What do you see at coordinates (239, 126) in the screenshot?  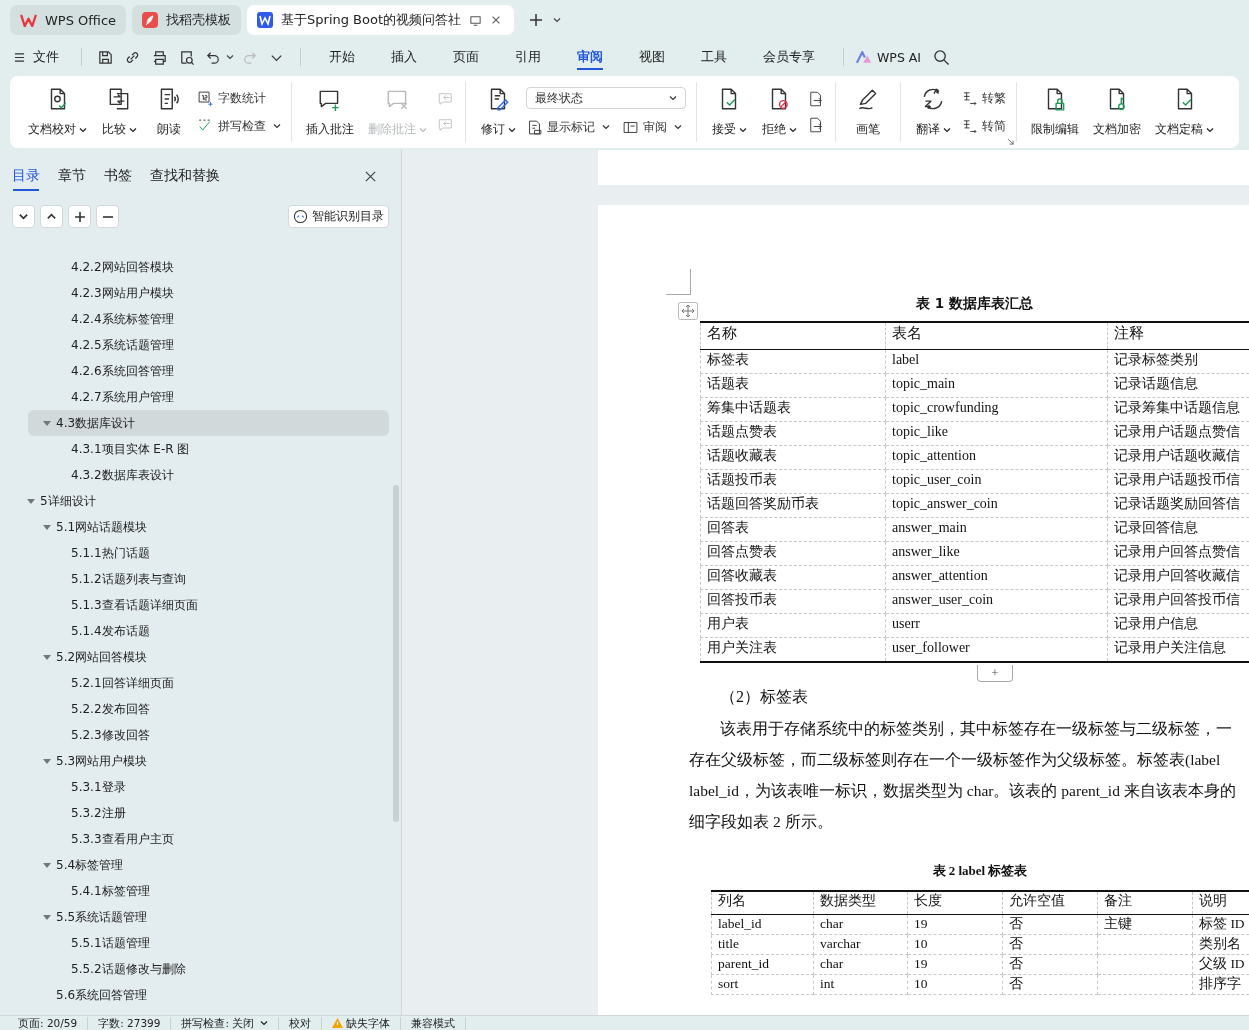 I see `ribbon-button: 拼写检查` at bounding box center [239, 126].